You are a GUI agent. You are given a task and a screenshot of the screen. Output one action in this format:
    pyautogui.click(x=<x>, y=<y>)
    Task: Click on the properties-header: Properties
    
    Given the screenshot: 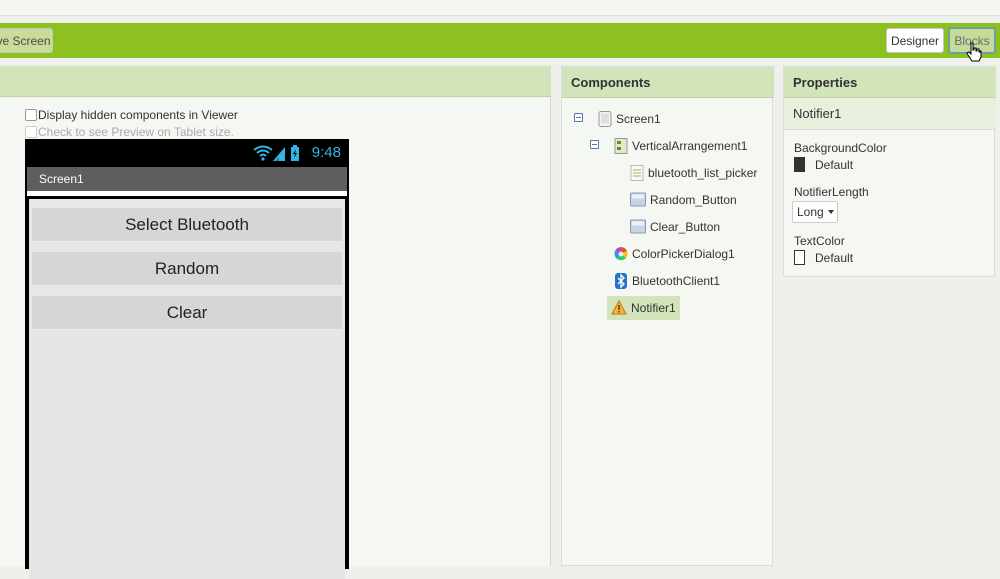 What is the action you would take?
    pyautogui.click(x=890, y=82)
    